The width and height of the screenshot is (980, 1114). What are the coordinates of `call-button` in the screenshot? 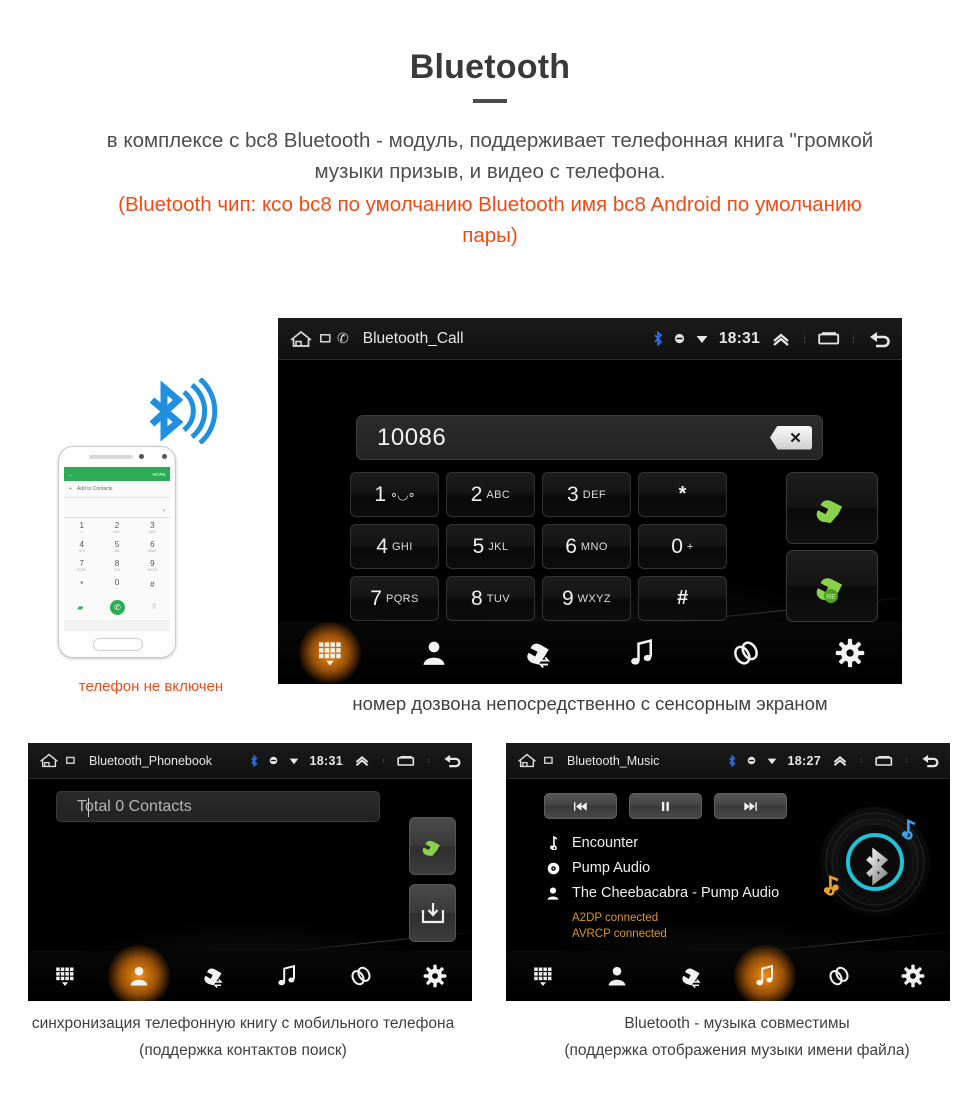 It's located at (832, 508).